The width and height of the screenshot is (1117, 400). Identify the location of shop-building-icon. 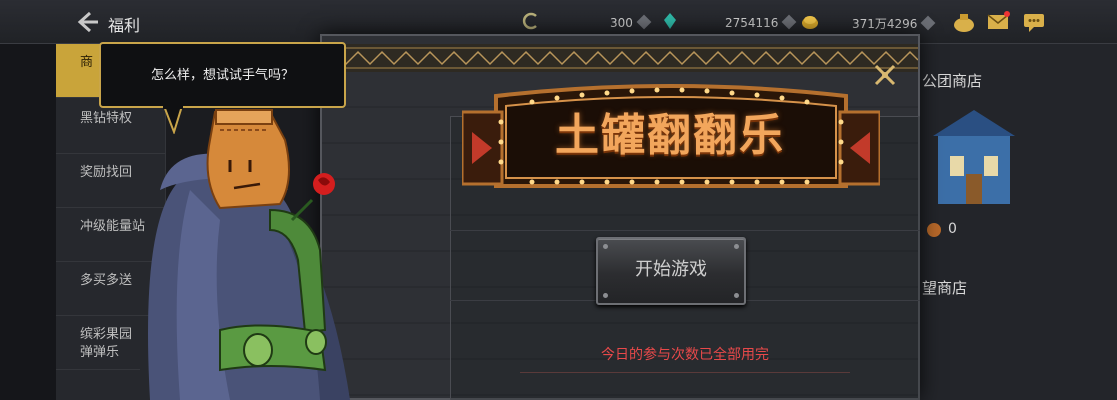
(974, 156).